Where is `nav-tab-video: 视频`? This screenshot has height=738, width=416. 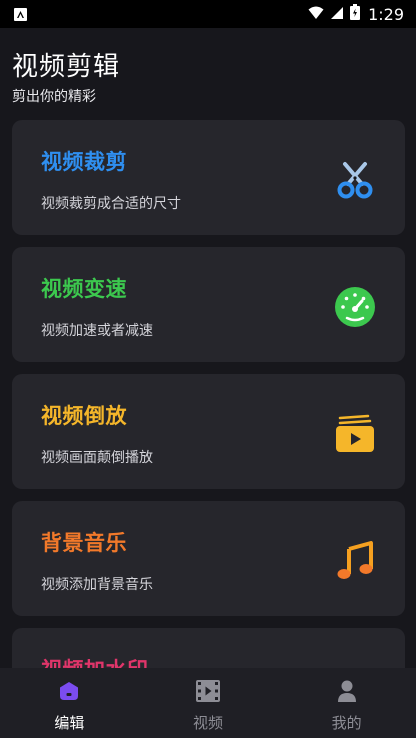
nav-tab-video: 视频 is located at coordinates (208, 703).